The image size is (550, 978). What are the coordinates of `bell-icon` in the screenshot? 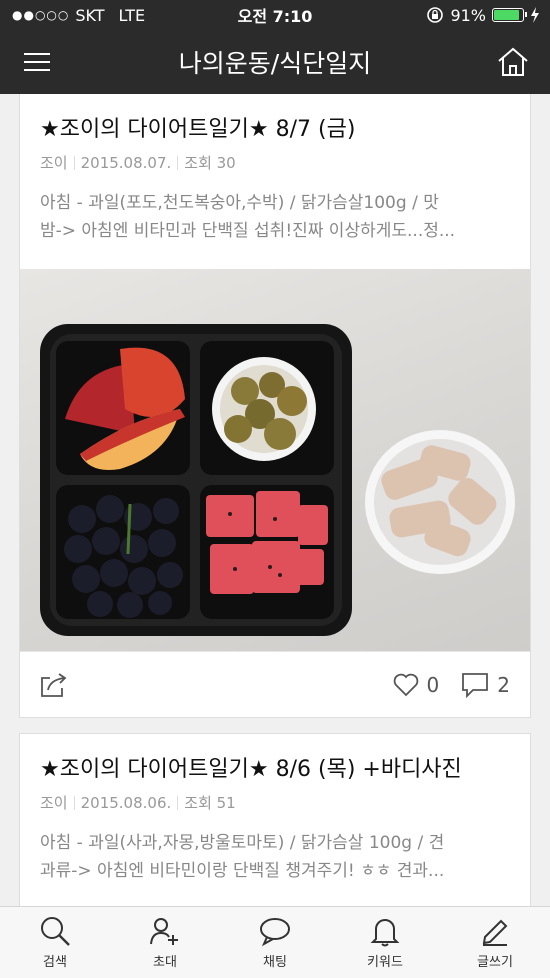 It's located at (385, 933).